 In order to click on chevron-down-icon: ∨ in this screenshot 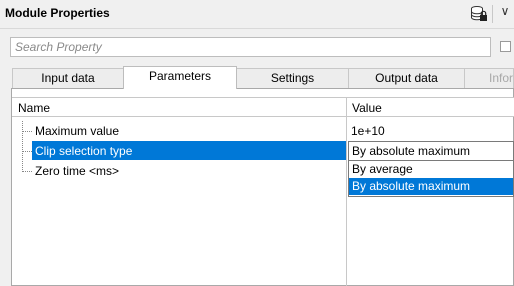, I will do `click(505, 13)`.